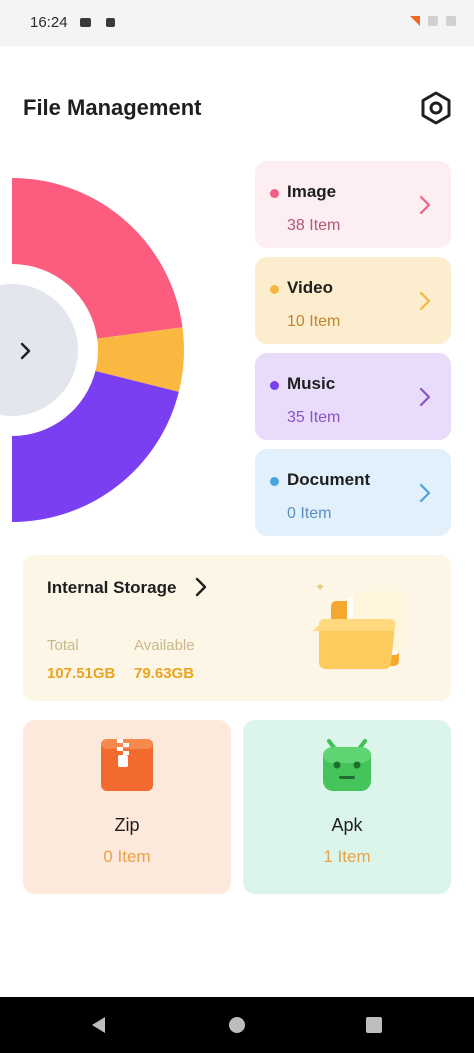 Image resolution: width=474 pixels, height=1053 pixels. Describe the element at coordinates (127, 765) in the screenshot. I see `zip-icon` at that location.